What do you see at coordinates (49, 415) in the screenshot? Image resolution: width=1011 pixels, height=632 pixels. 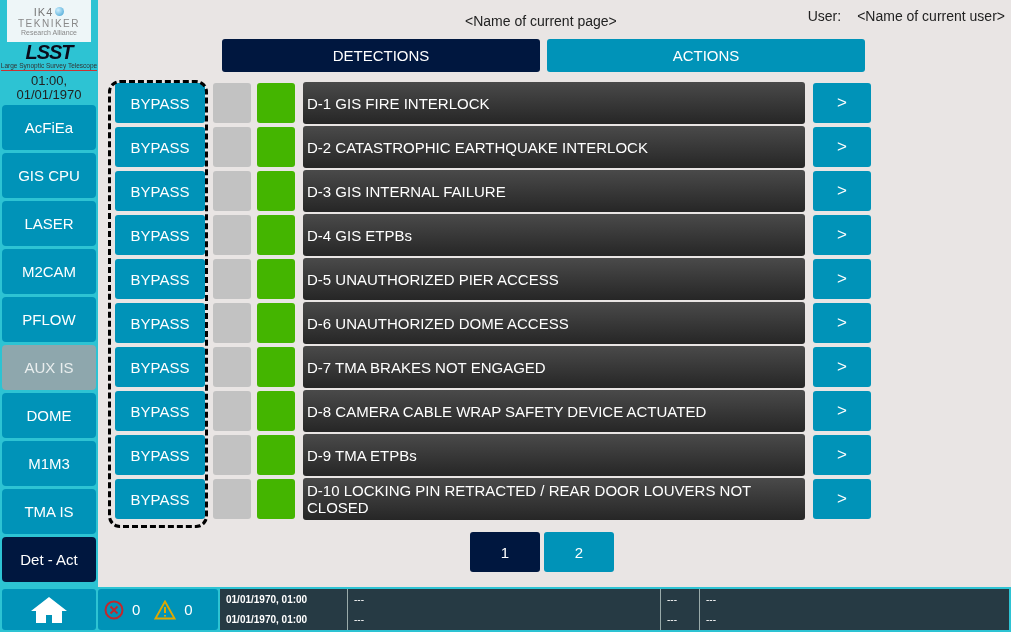 I see `sidebar-item: DOME` at bounding box center [49, 415].